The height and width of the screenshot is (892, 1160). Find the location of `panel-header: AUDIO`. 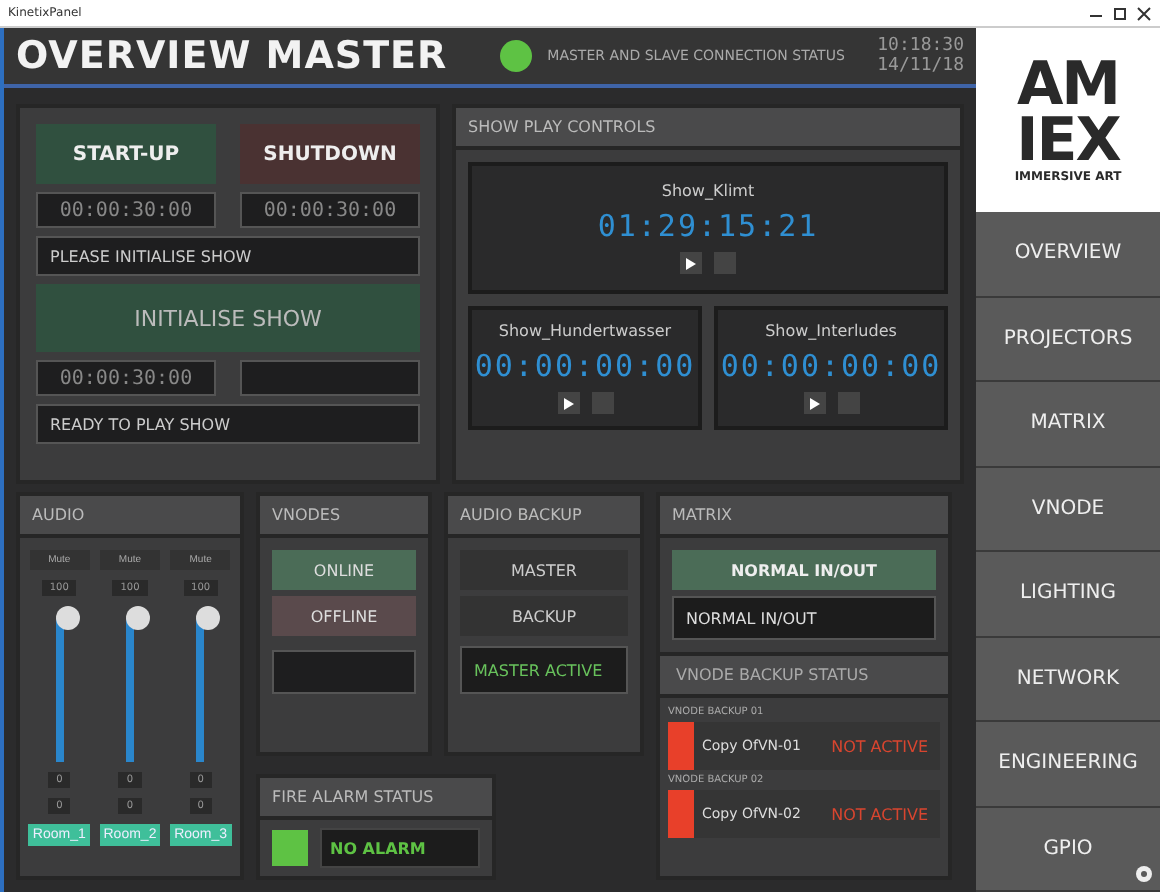

panel-header: AUDIO is located at coordinates (130, 517).